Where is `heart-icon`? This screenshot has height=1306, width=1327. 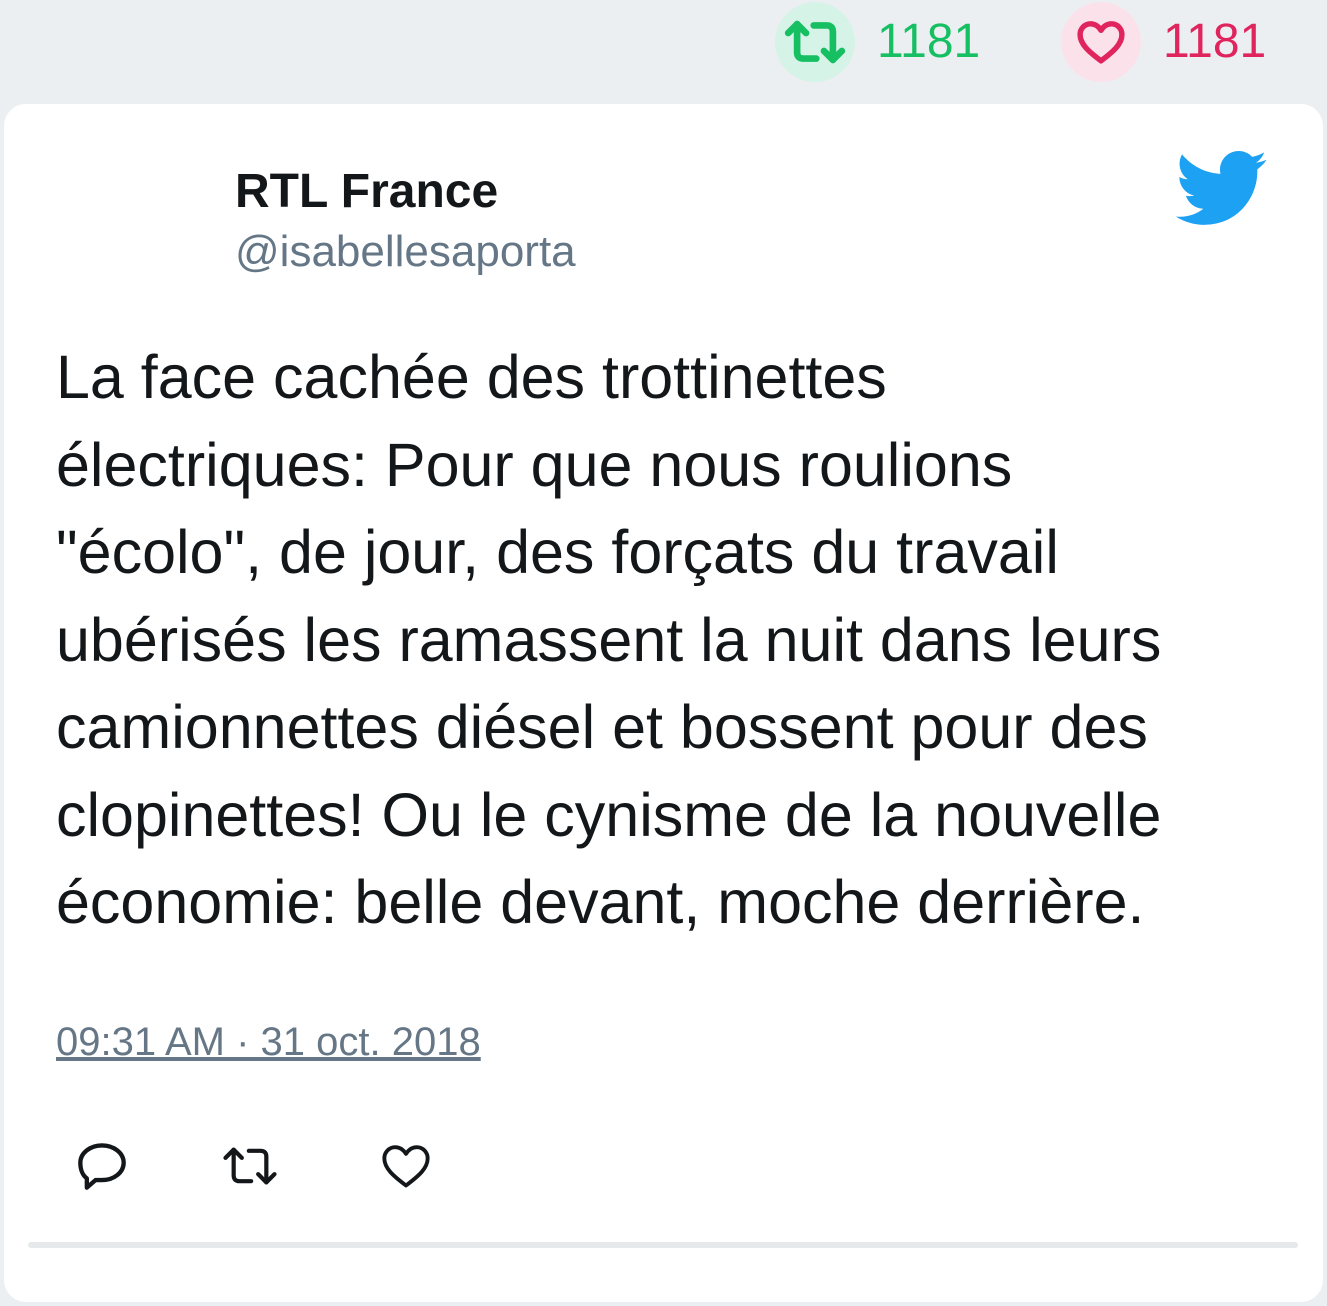
heart-icon is located at coordinates (1101, 42).